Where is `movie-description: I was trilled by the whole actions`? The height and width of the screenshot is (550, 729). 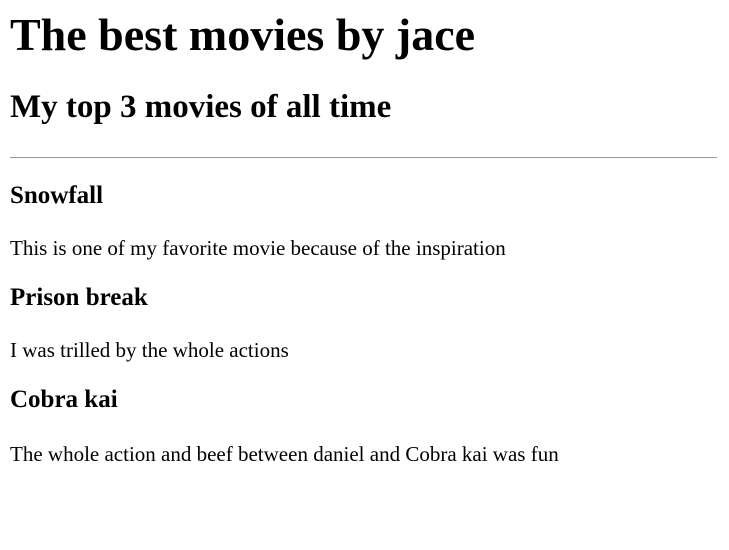
movie-description: I was trilled by the whole actions is located at coordinates (149, 350).